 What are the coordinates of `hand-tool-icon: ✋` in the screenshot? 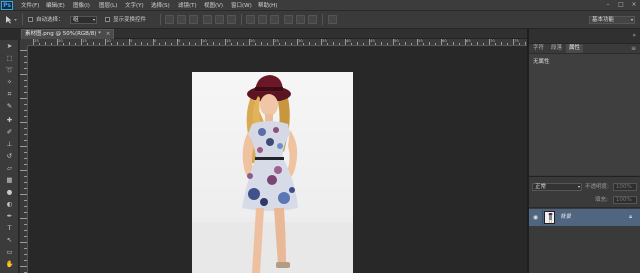 It's located at (9, 264).